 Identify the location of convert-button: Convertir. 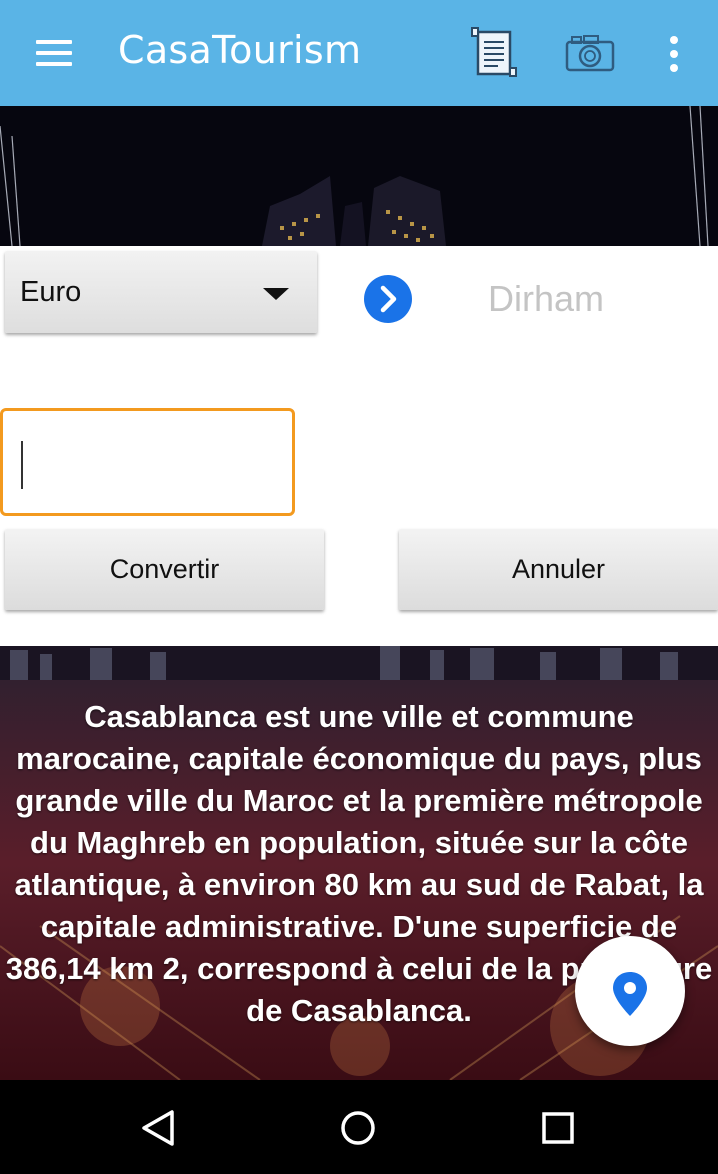
(164, 569).